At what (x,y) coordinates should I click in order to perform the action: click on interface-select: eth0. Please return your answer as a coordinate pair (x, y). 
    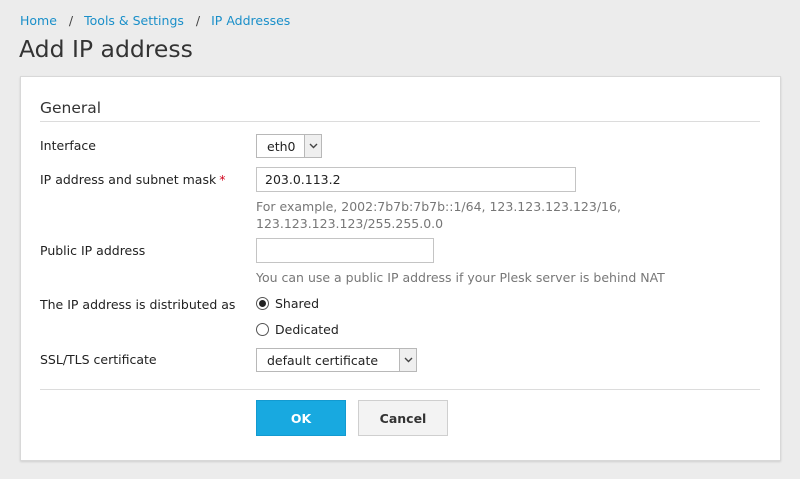
    Looking at the image, I should click on (289, 146).